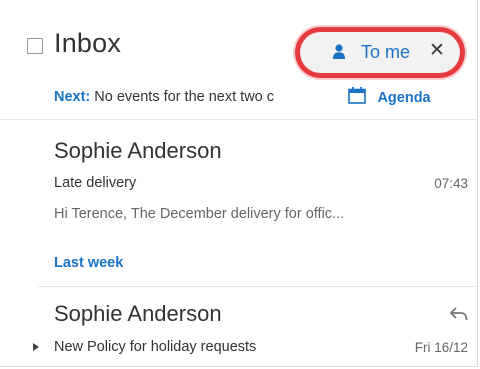 This screenshot has height=369, width=480. What do you see at coordinates (437, 51) in the screenshot?
I see `close-icon: ✕` at bounding box center [437, 51].